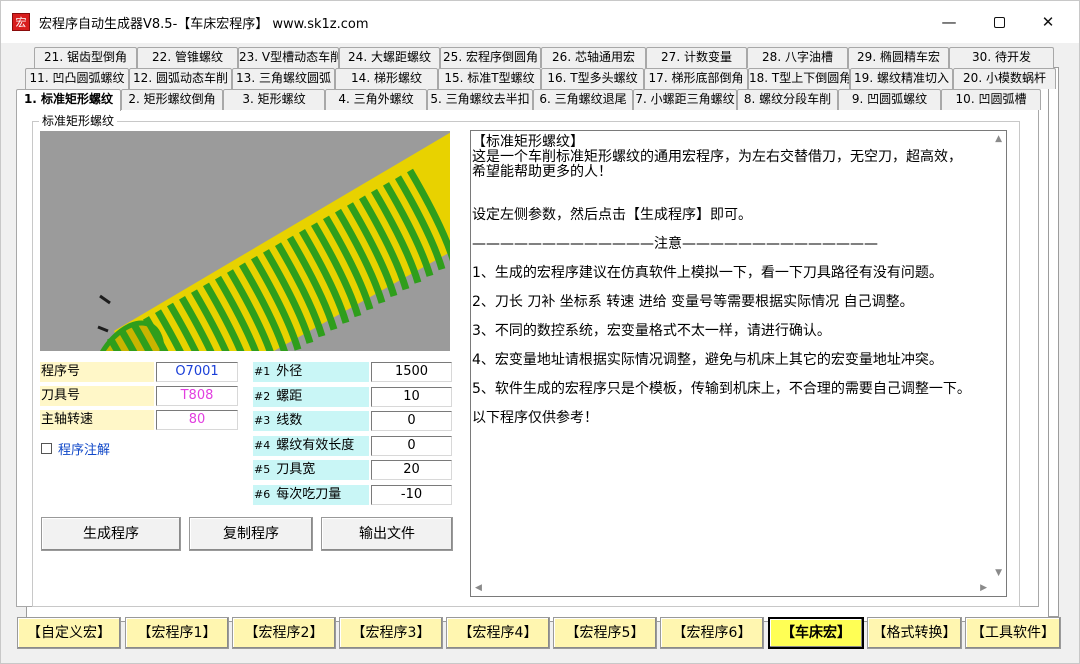 Image resolution: width=1080 pixels, height=664 pixels. I want to click on export-button: 输出文件, so click(387, 534).